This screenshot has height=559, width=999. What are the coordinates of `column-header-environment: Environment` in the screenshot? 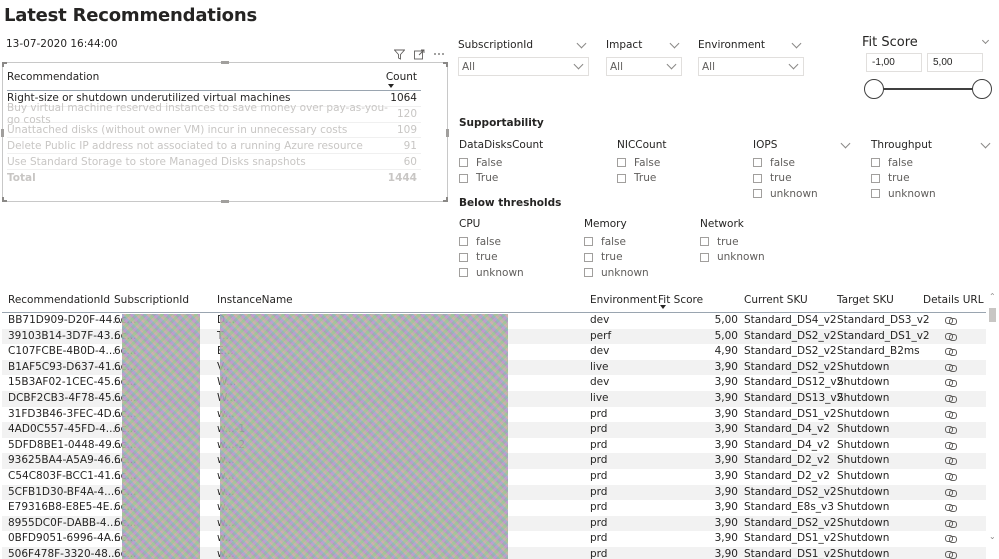 It's located at (623, 300).